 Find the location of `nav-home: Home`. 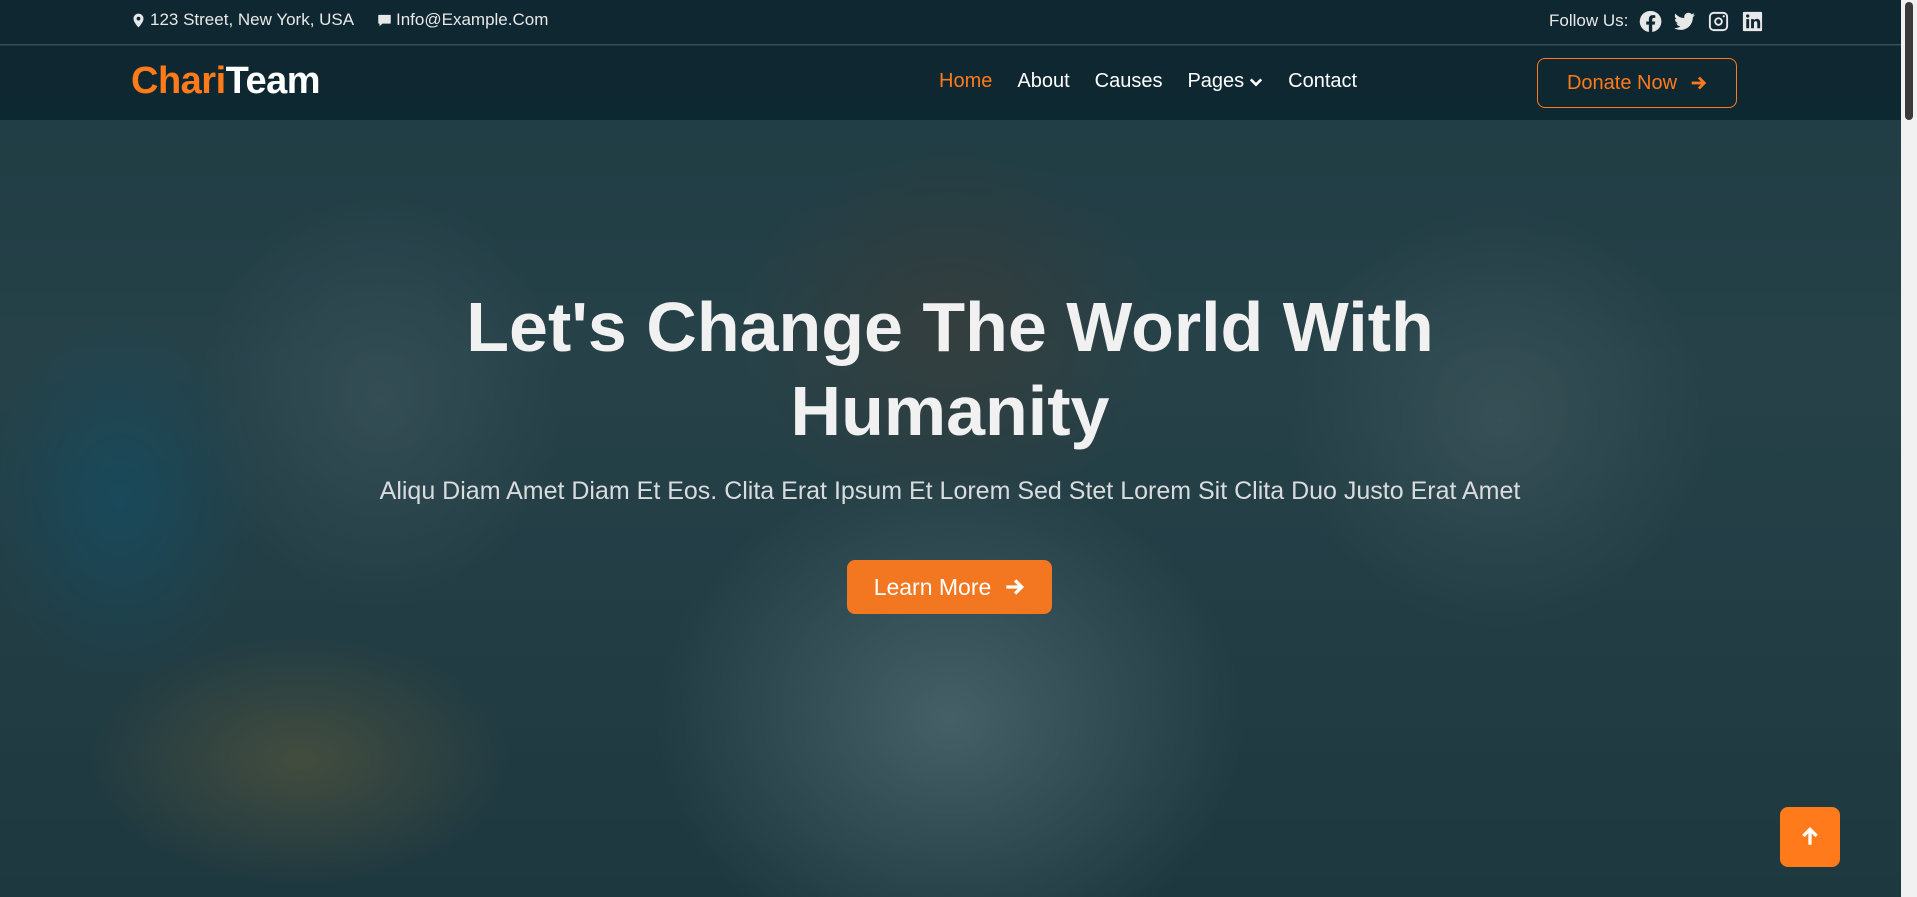

nav-home: Home is located at coordinates (965, 81).